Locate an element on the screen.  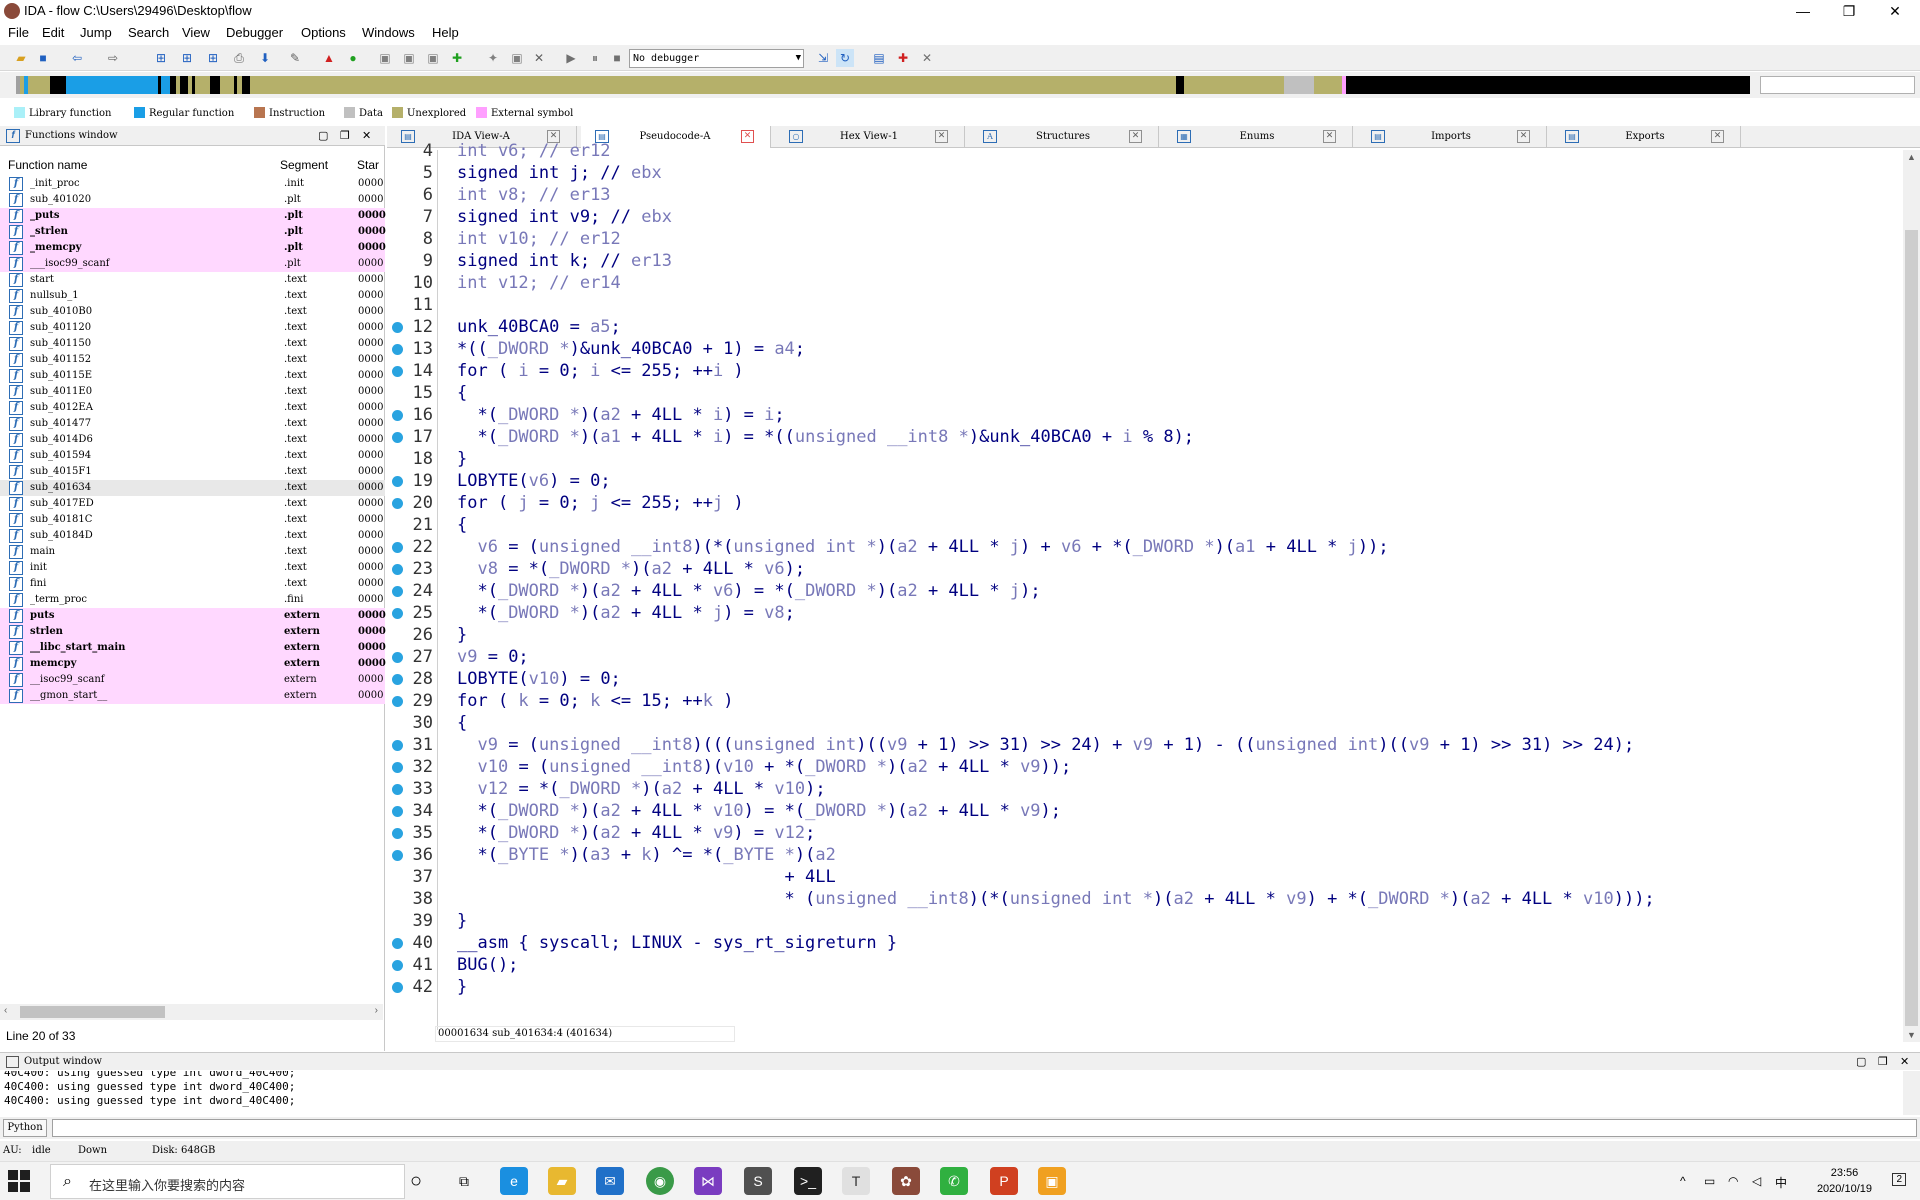
function-row: f strlen extern 0000 is located at coordinates (193, 632).